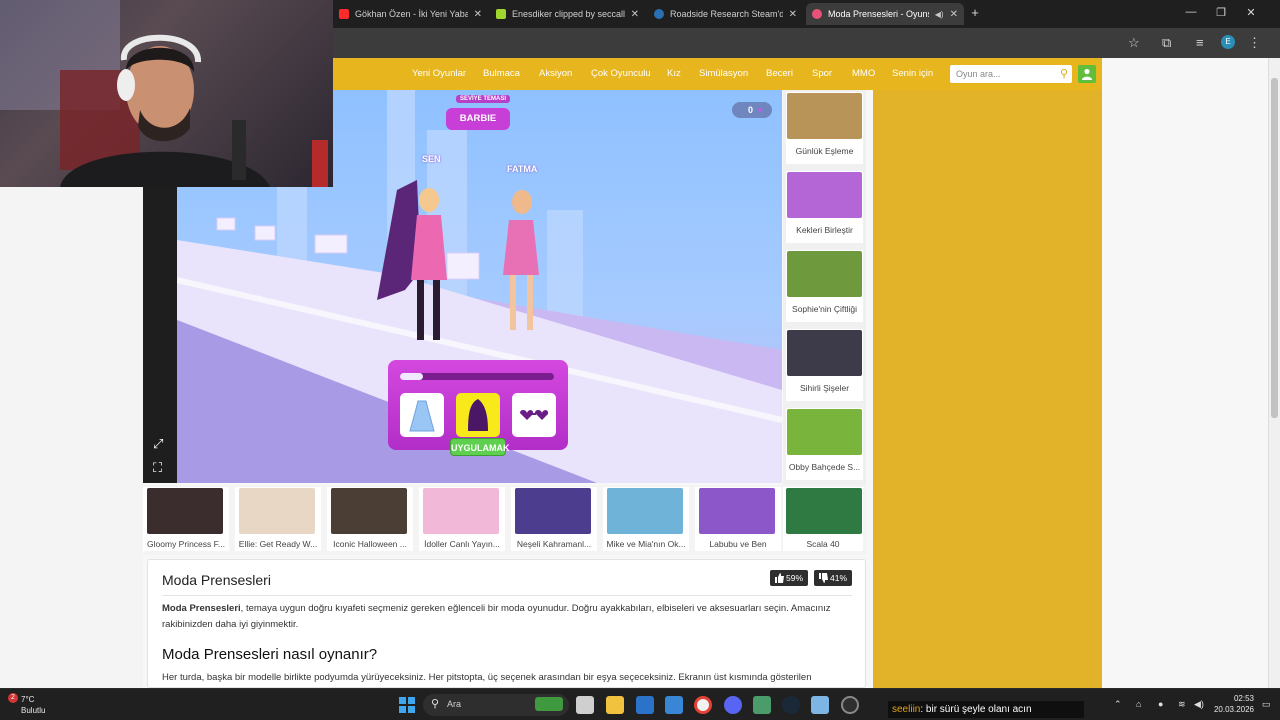  What do you see at coordinates (1227, 704) in the screenshot?
I see `system-clock: 02:53 20.03.2026` at bounding box center [1227, 704].